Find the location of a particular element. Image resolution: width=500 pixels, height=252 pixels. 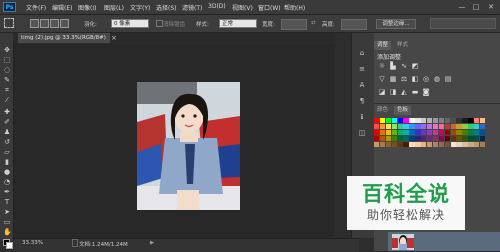

lasso-icon: ◌ is located at coordinates (7, 70).